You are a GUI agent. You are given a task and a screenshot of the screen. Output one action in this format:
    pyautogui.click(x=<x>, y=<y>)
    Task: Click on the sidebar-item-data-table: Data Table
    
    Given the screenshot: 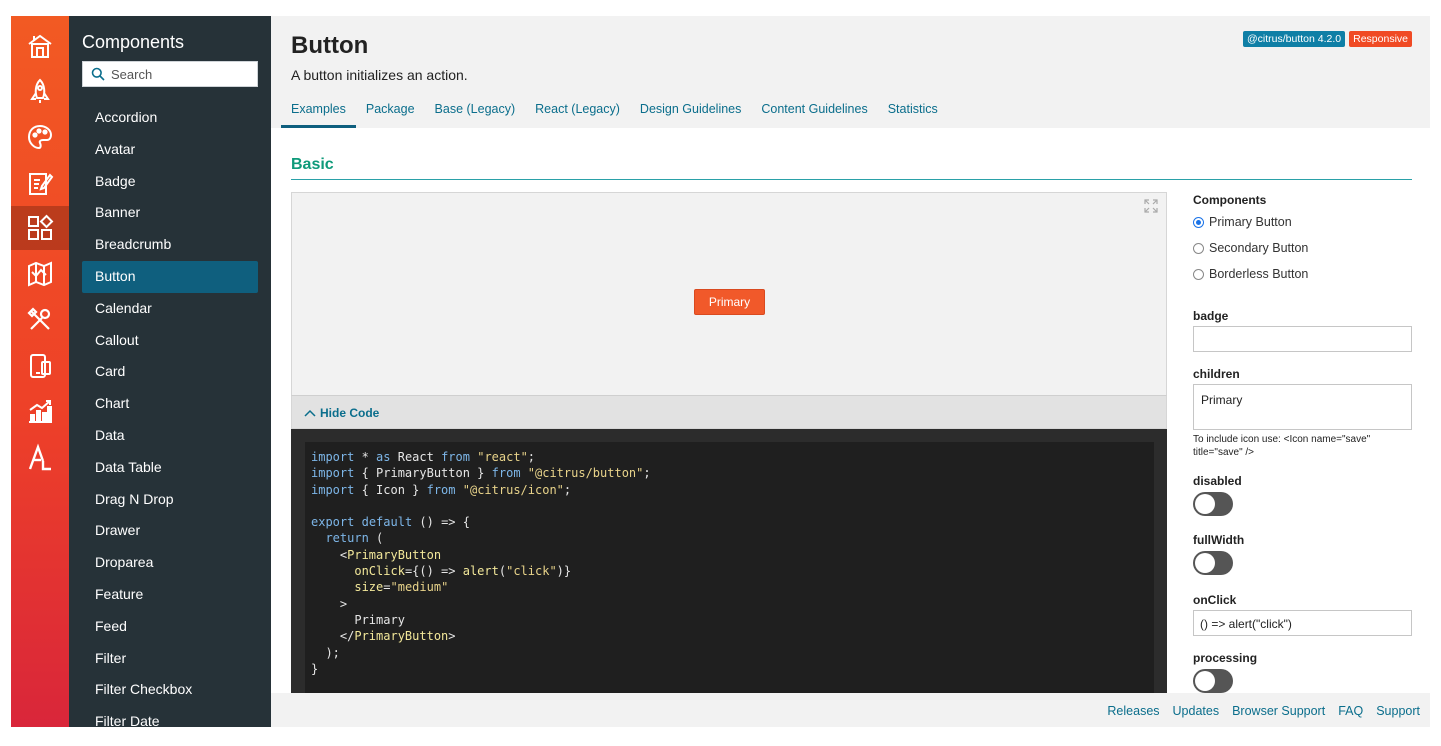 What is the action you would take?
    pyautogui.click(x=170, y=468)
    